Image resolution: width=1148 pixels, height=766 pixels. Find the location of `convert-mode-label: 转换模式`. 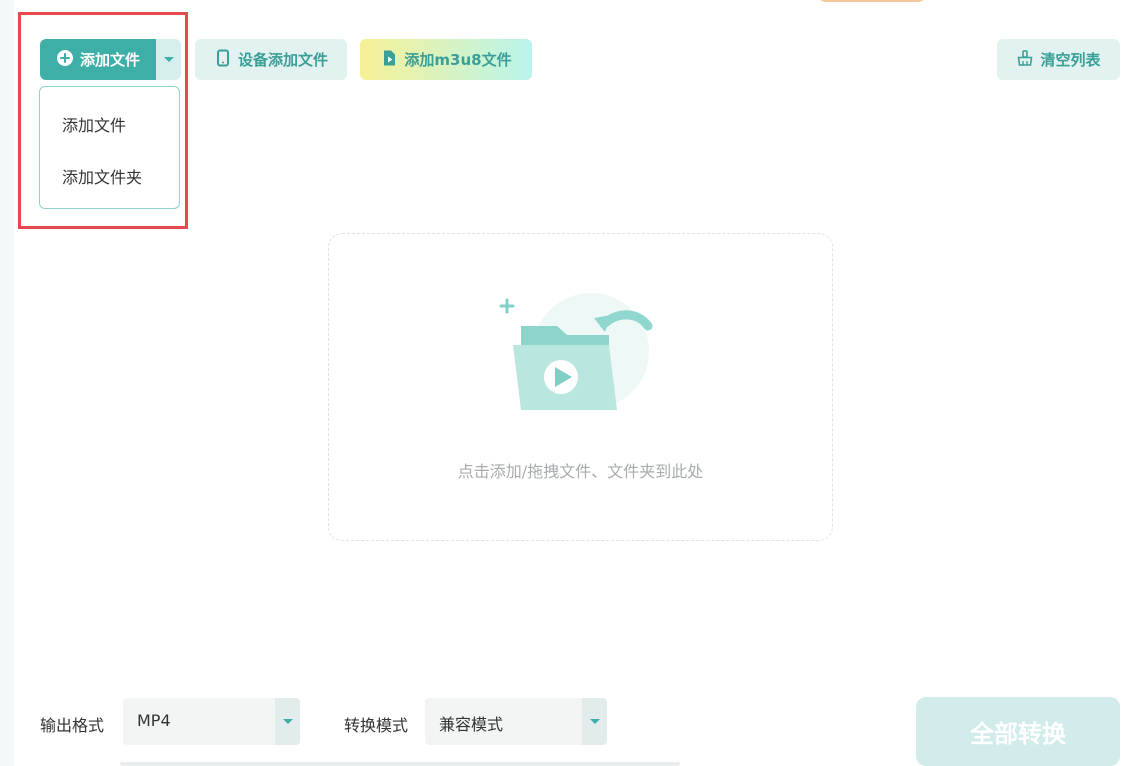

convert-mode-label: 转换模式 is located at coordinates (376, 725).